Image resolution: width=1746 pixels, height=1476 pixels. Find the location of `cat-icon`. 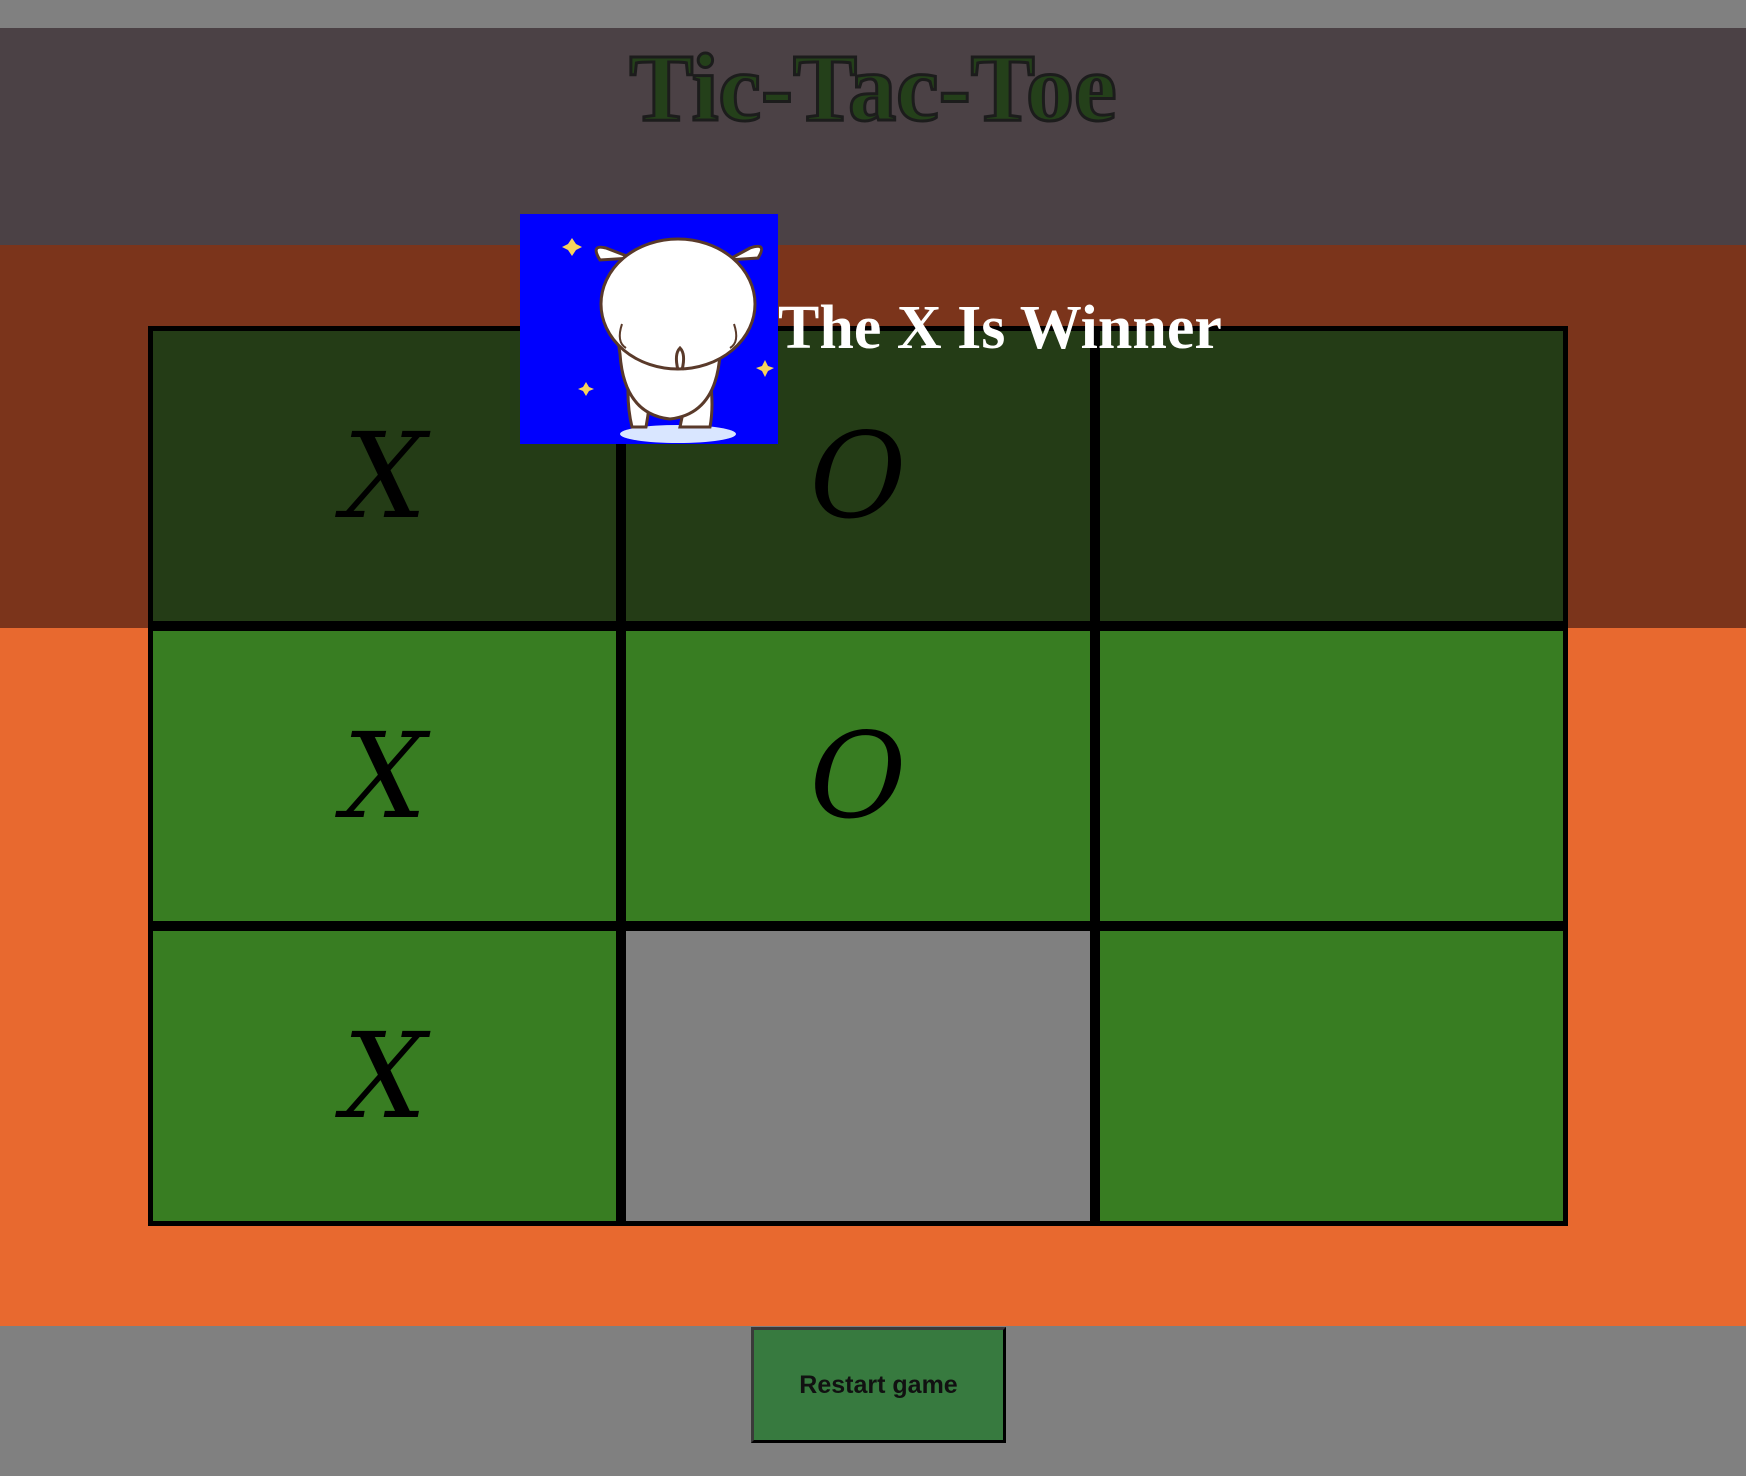

cat-icon is located at coordinates (668, 340).